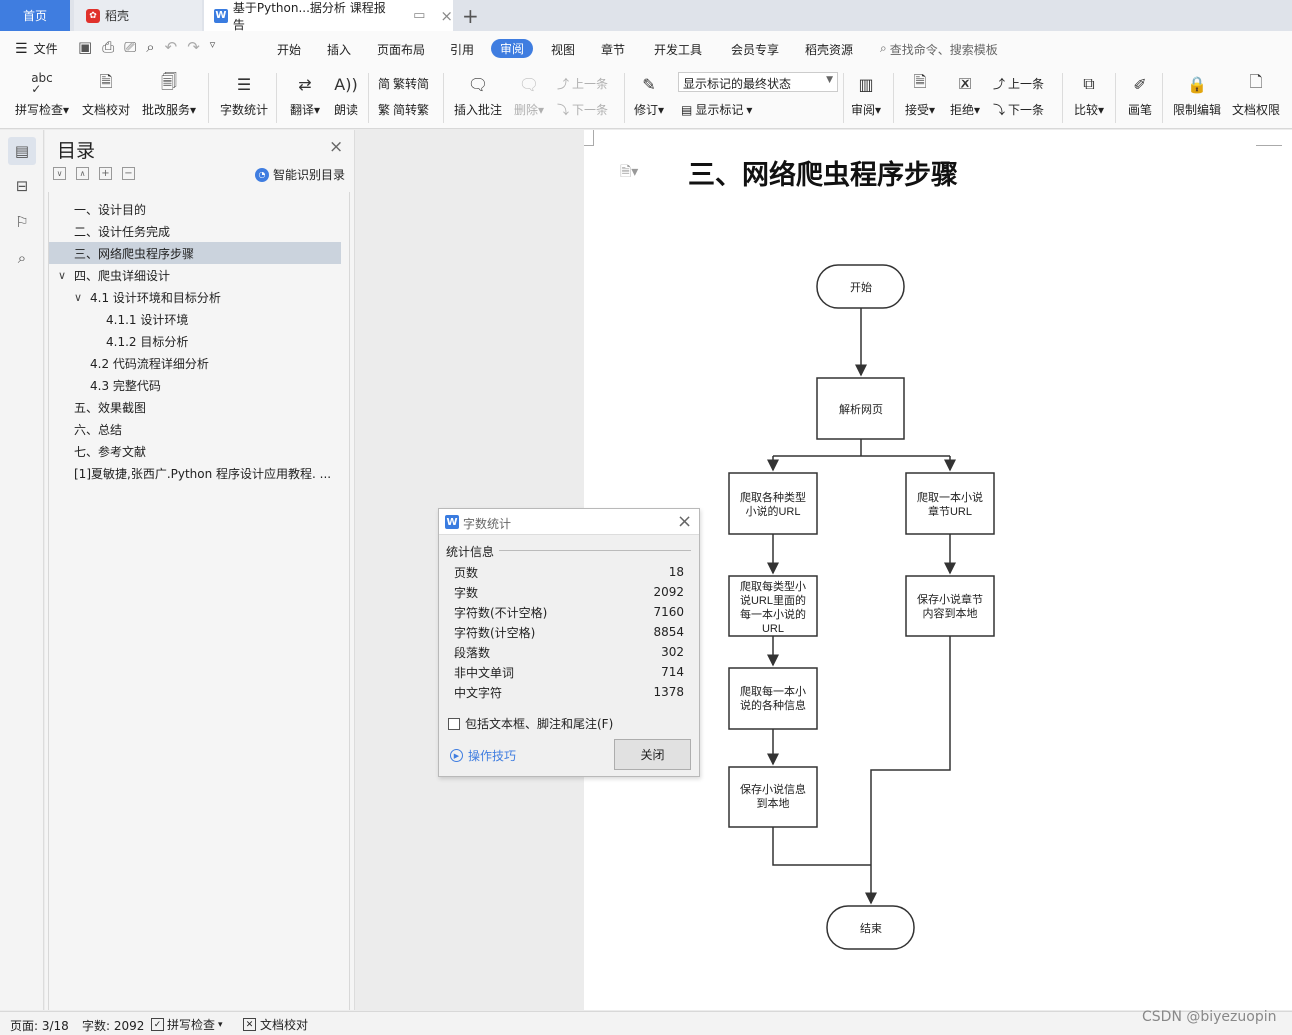  What do you see at coordinates (187, 1024) in the screenshot?
I see `status-spellcheck: ✓ 拼写检查 ▾` at bounding box center [187, 1024].